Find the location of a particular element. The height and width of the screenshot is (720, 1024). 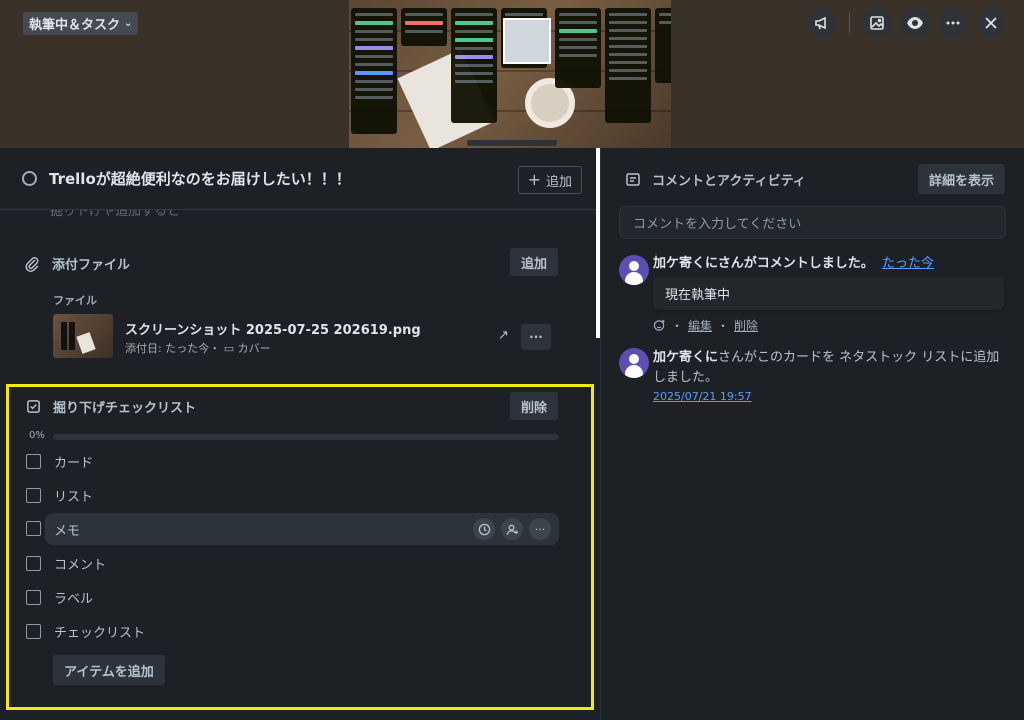

checklist-heading: 掘り下げチェックリスト is located at coordinates (111, 406).